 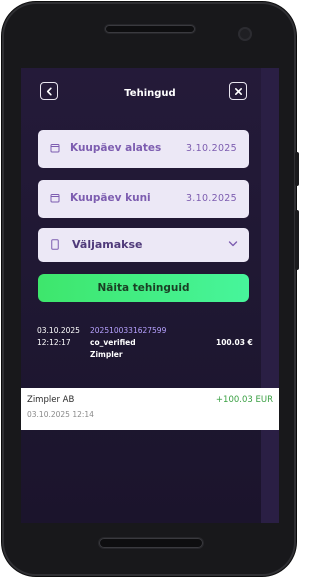 I want to click on type-select-value: Väljamakse, so click(x=107, y=244).